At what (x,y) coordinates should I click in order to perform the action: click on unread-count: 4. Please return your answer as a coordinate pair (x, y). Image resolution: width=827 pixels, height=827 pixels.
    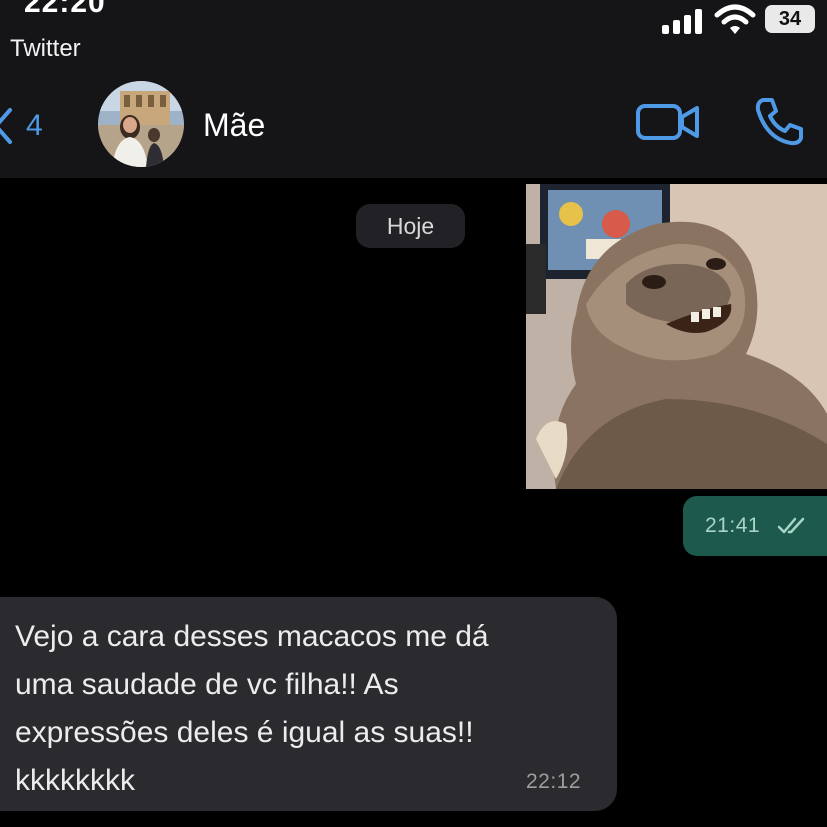
    Looking at the image, I should click on (34, 125).